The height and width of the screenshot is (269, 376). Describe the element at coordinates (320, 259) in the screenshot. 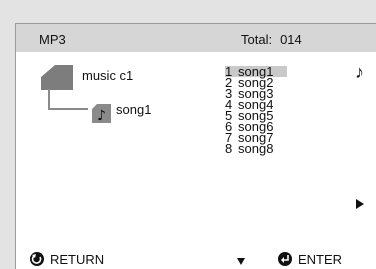

I see `enter-label: ENTER` at that location.